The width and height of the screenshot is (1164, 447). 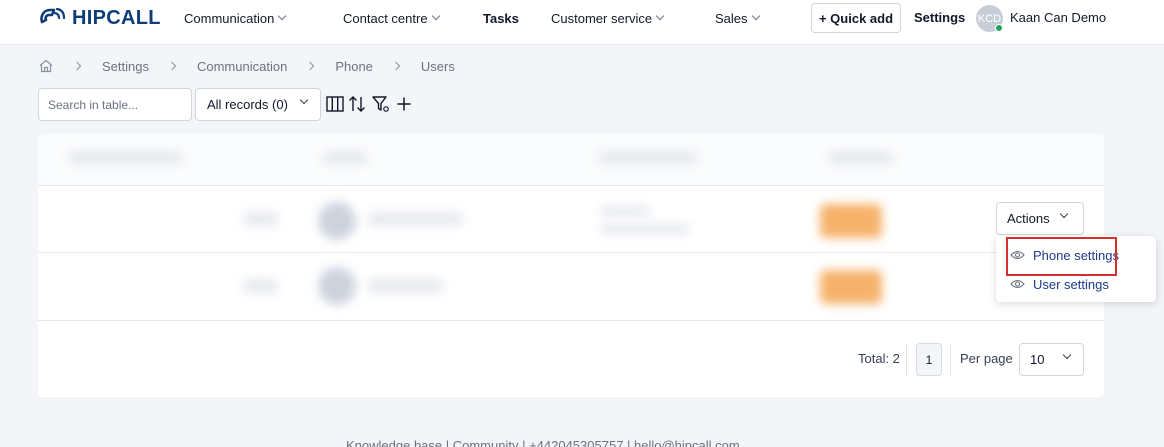 I want to click on filter-settings-icon, so click(x=381, y=104).